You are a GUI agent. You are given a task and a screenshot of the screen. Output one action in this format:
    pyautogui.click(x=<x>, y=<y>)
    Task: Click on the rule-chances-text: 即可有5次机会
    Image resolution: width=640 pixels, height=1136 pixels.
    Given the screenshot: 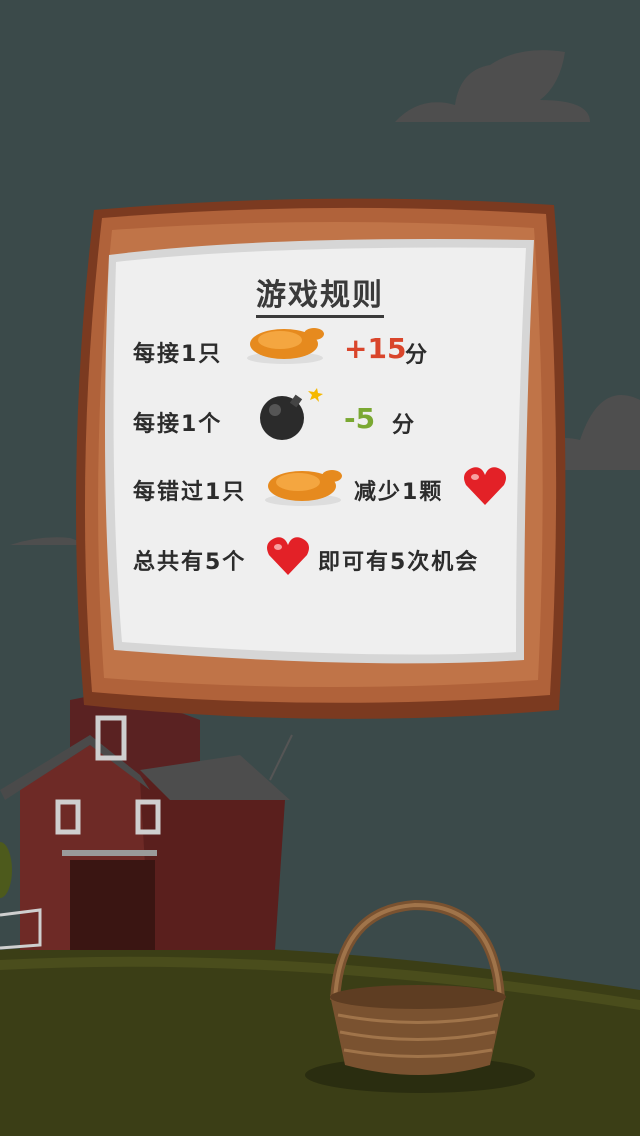 What is the action you would take?
    pyautogui.click(x=399, y=562)
    